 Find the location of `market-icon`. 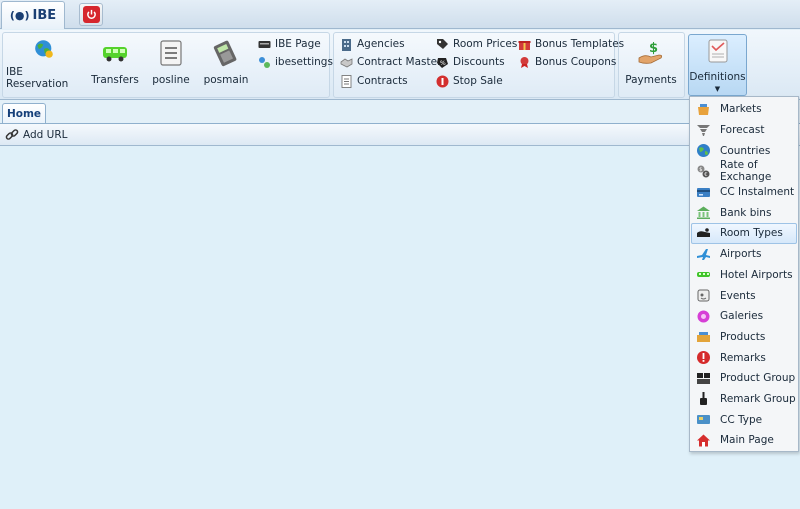

market-icon is located at coordinates (703, 109).